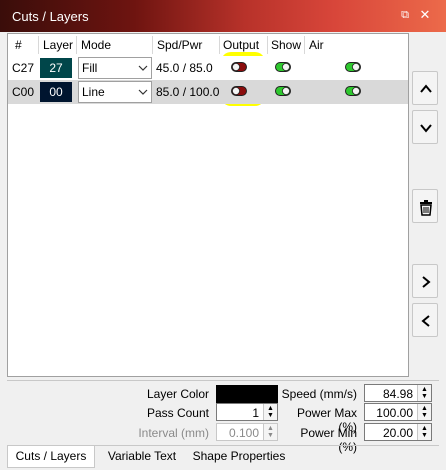 The height and width of the screenshot is (470, 446). I want to click on trash-icon, so click(426, 208).